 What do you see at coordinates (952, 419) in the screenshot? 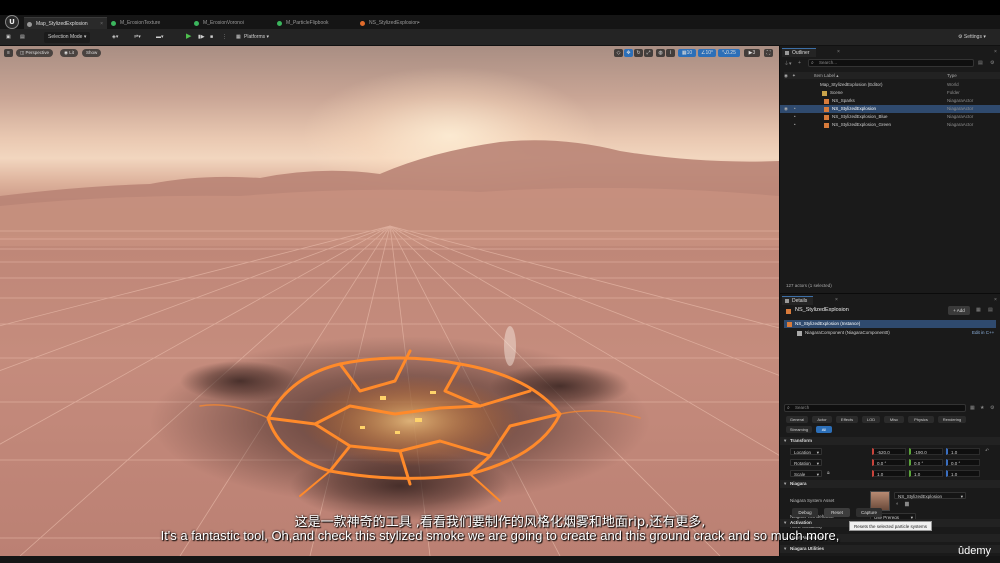
I see `tab-rendering: Rendering` at bounding box center [952, 419].